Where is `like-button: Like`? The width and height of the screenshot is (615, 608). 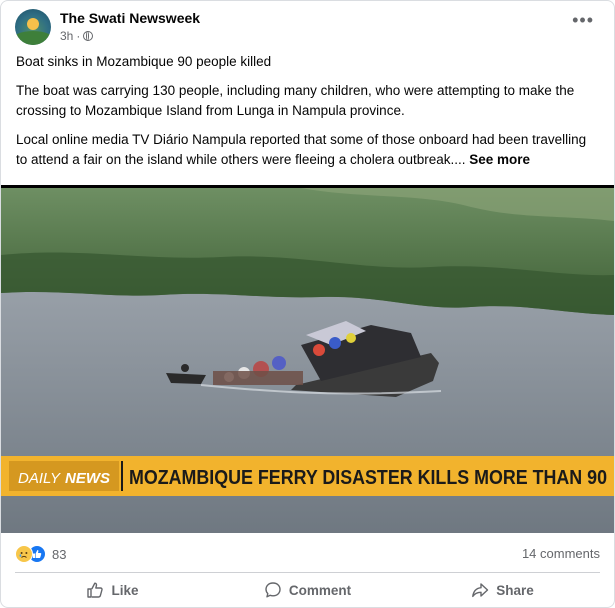
like-button: Like is located at coordinates (112, 590).